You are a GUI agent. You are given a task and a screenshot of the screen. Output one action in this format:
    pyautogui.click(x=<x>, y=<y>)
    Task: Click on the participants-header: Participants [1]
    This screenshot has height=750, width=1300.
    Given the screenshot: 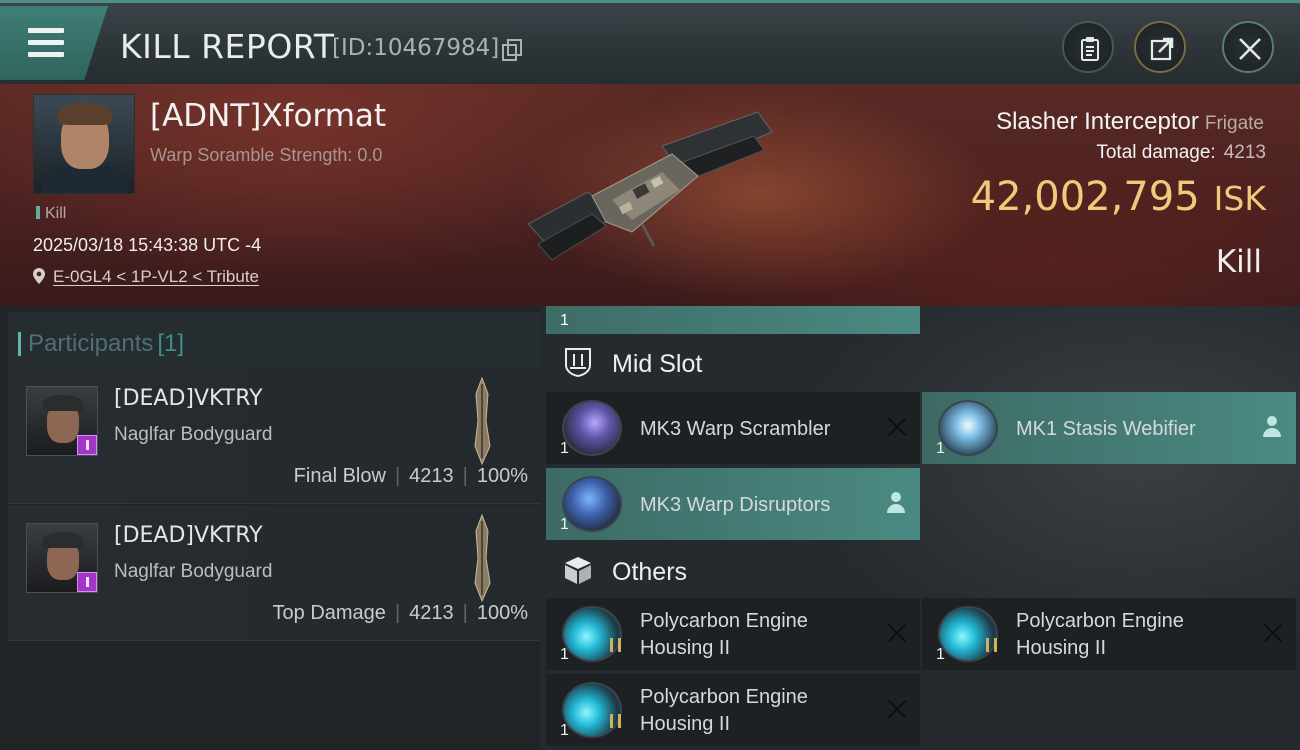 What is the action you would take?
    pyautogui.click(x=274, y=341)
    